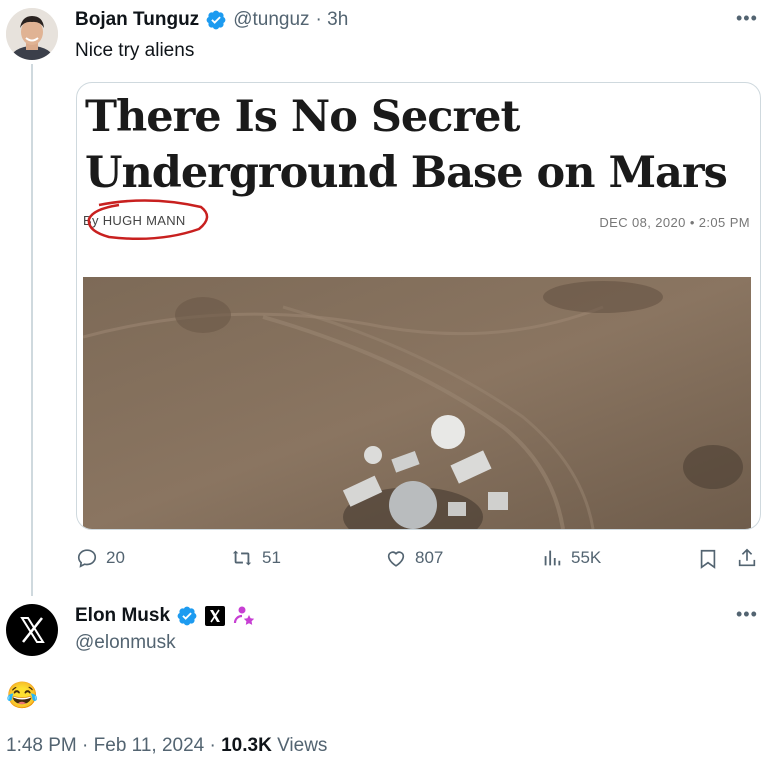 Image resolution: width=774 pixels, height=766 pixels. I want to click on headline-line-1: There Is No Secret, so click(302, 117).